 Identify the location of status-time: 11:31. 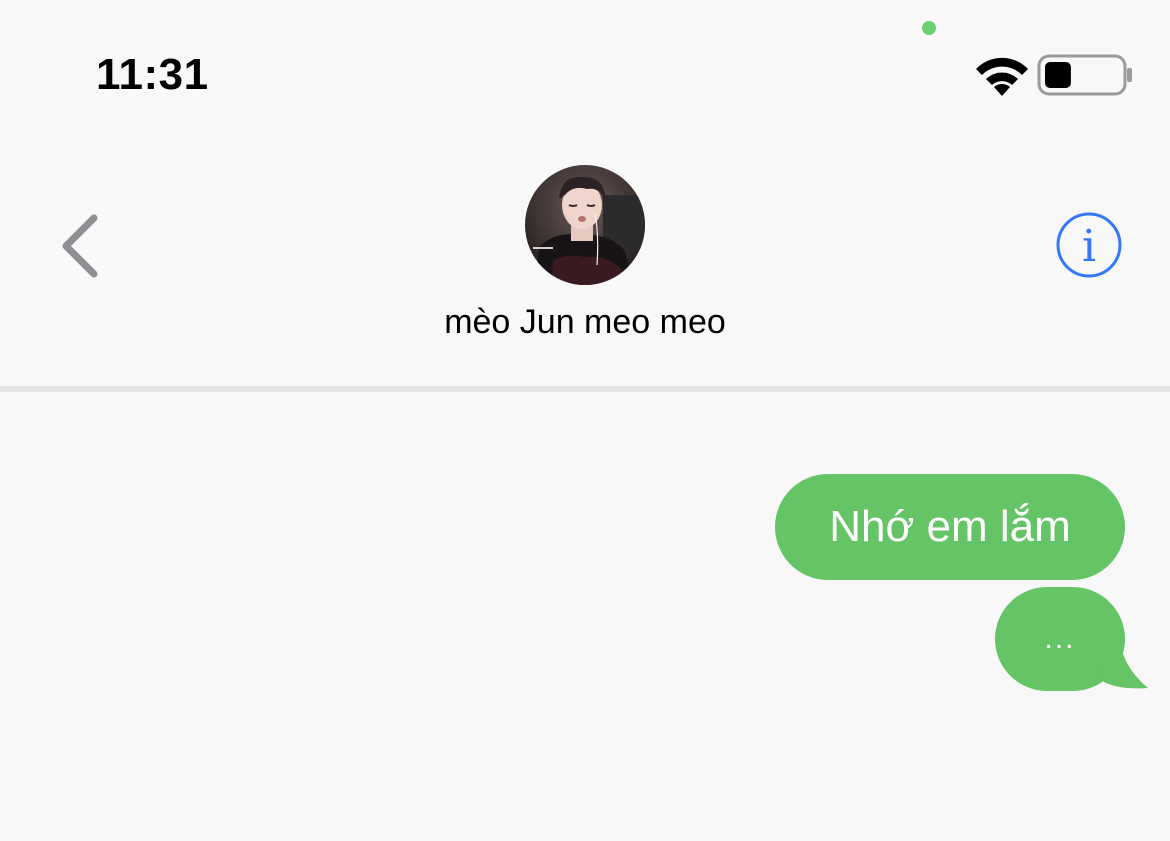
(152, 74).